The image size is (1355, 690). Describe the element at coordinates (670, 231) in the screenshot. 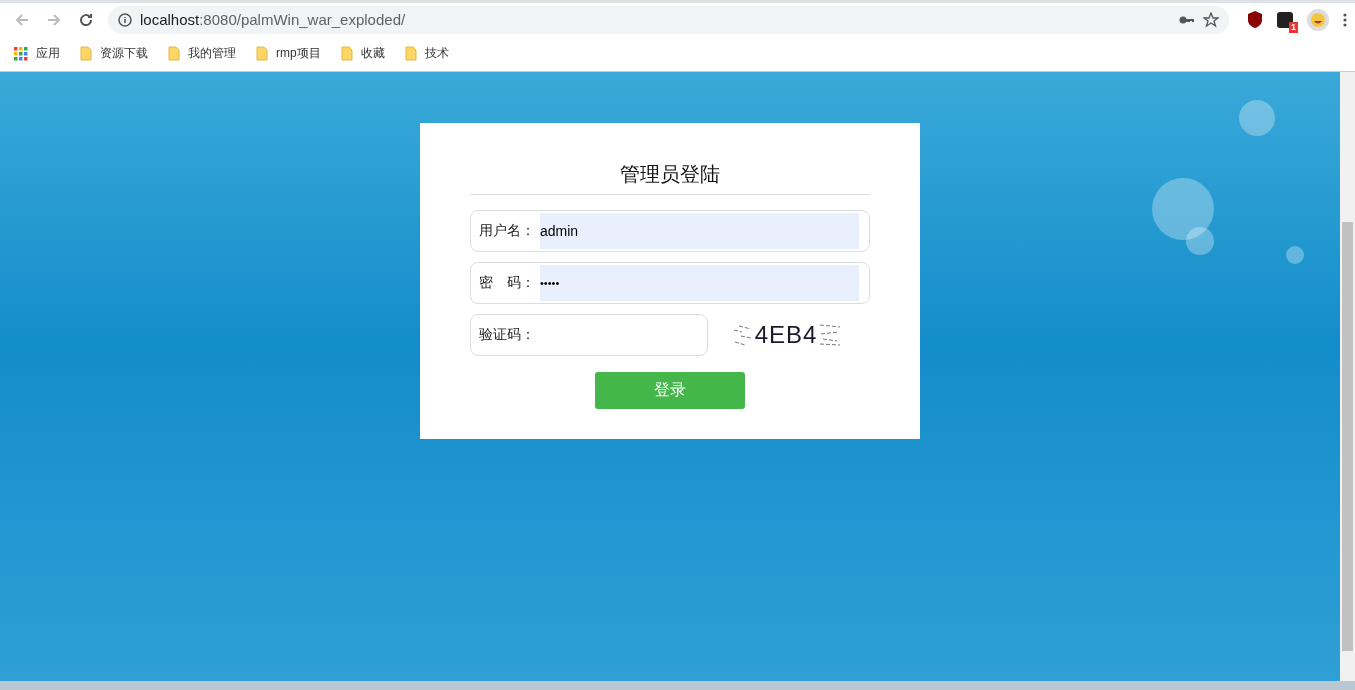

I see `input-field: 用户名： admin` at that location.